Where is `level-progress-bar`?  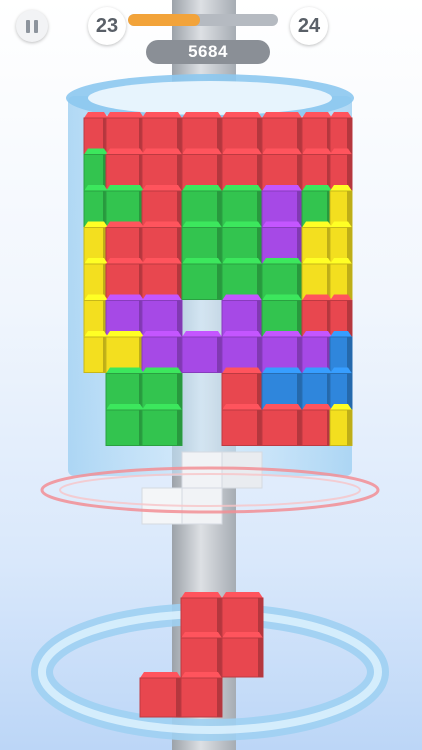
level-progress-bar is located at coordinates (203, 20).